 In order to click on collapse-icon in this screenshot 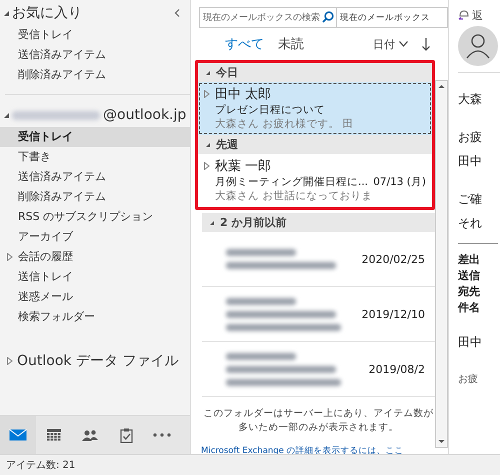, I will do `click(177, 13)`.